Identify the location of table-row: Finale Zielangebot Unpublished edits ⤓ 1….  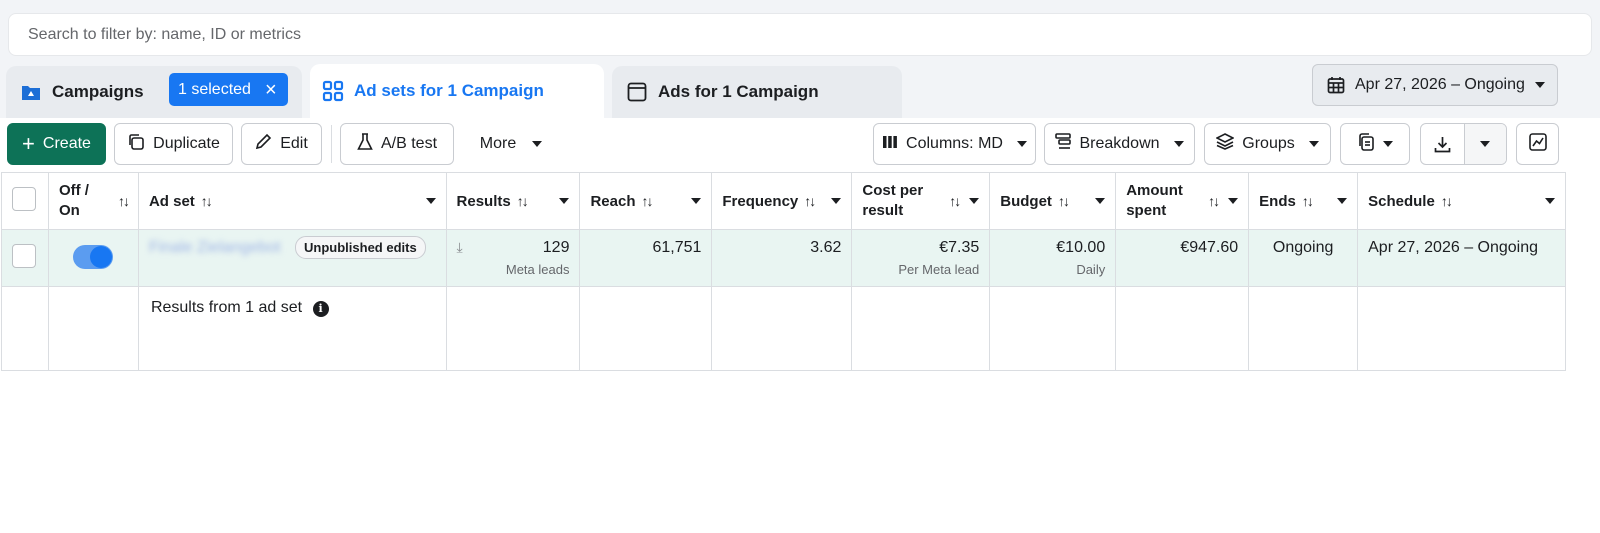
(783, 258).